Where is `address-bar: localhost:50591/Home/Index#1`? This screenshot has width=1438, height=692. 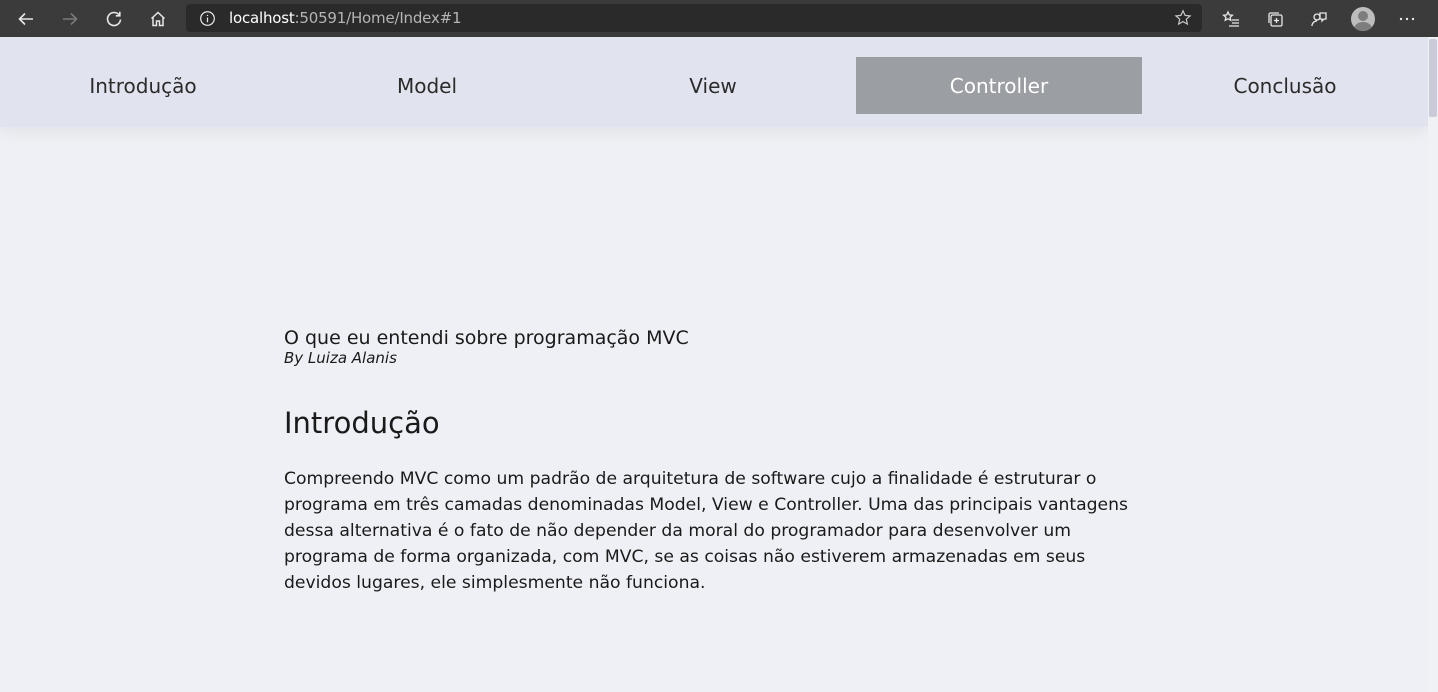
address-bar: localhost:50591/Home/Index#1 is located at coordinates (694, 18).